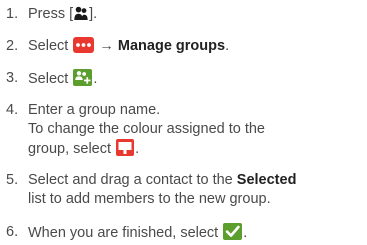  Describe the element at coordinates (149, 199) in the screenshot. I see `step-line: list to add members to the new group.` at that location.